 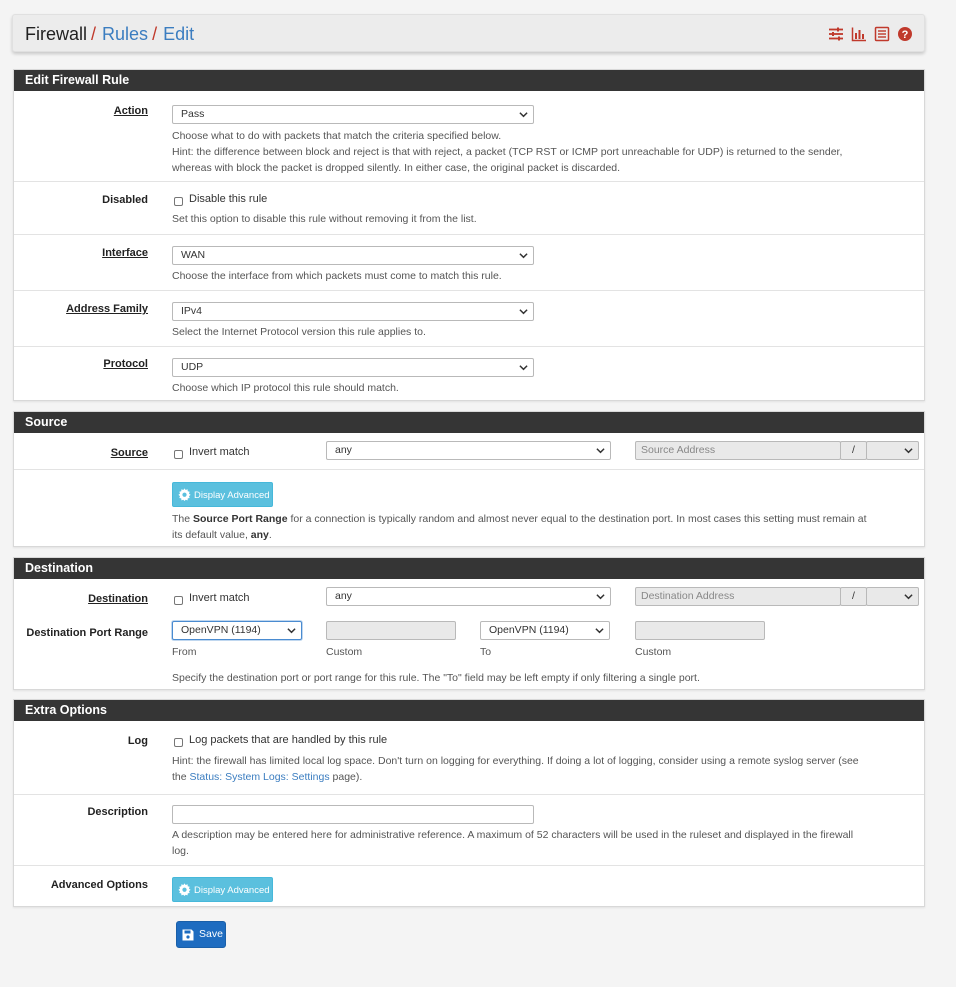 What do you see at coordinates (183, 519) in the screenshot?
I see `help-text: The` at bounding box center [183, 519].